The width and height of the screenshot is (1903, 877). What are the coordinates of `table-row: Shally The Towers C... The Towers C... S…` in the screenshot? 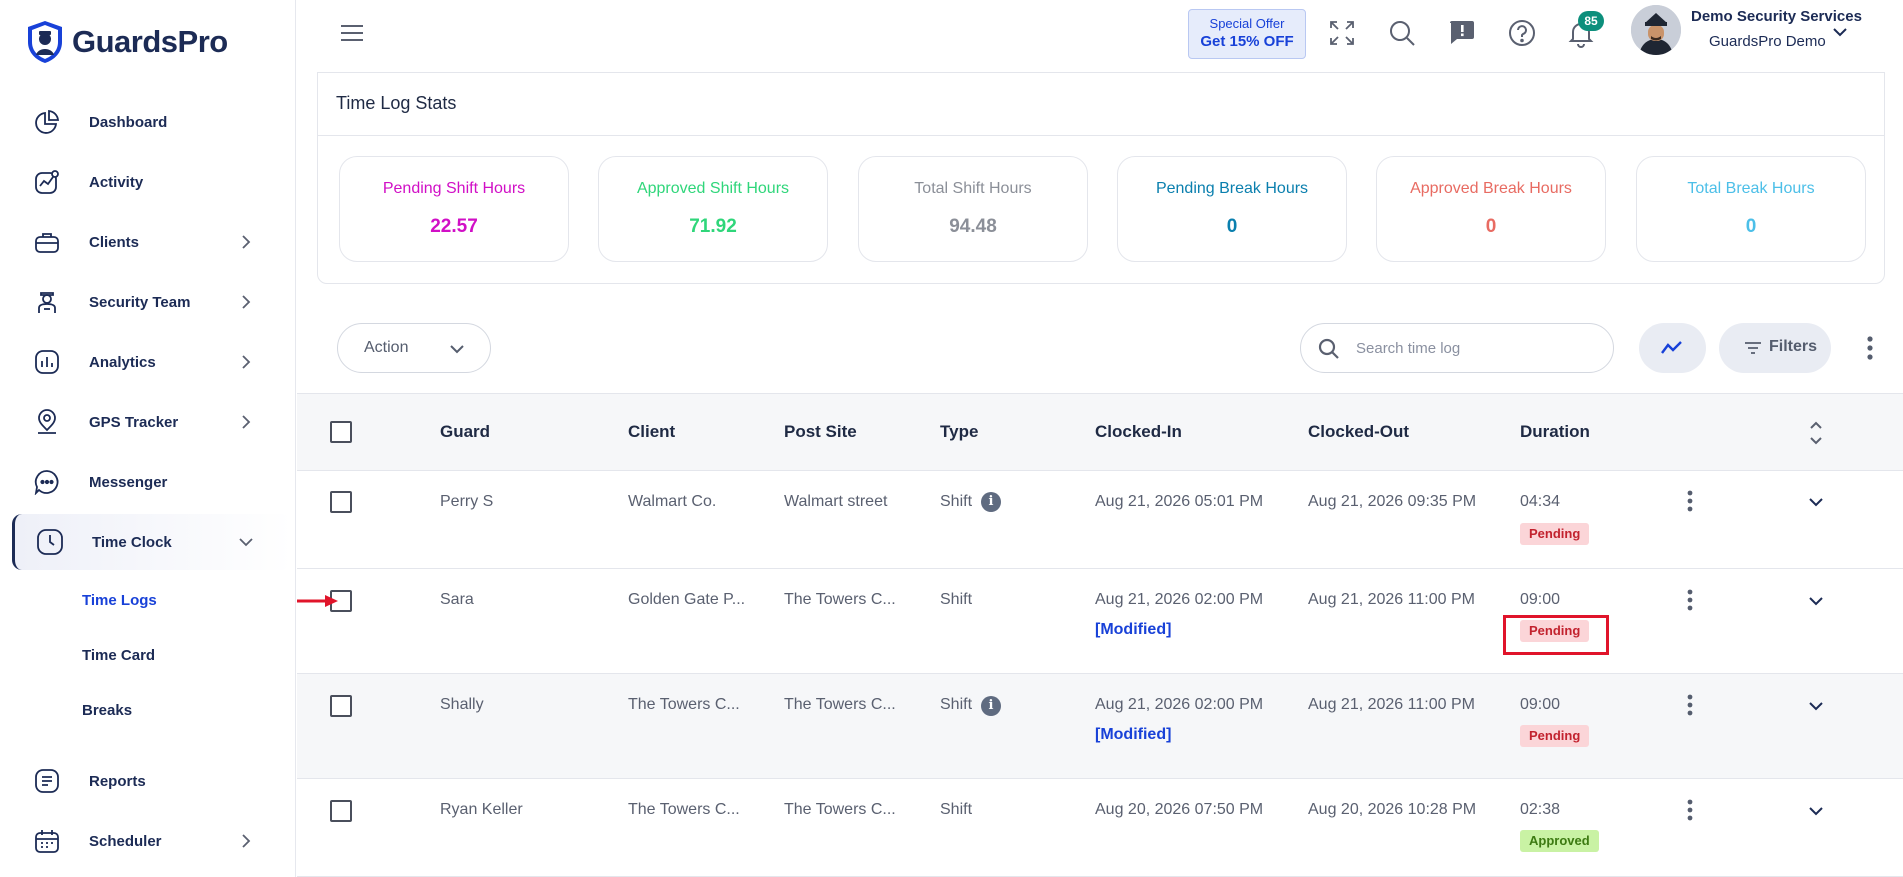 It's located at (1100, 726).